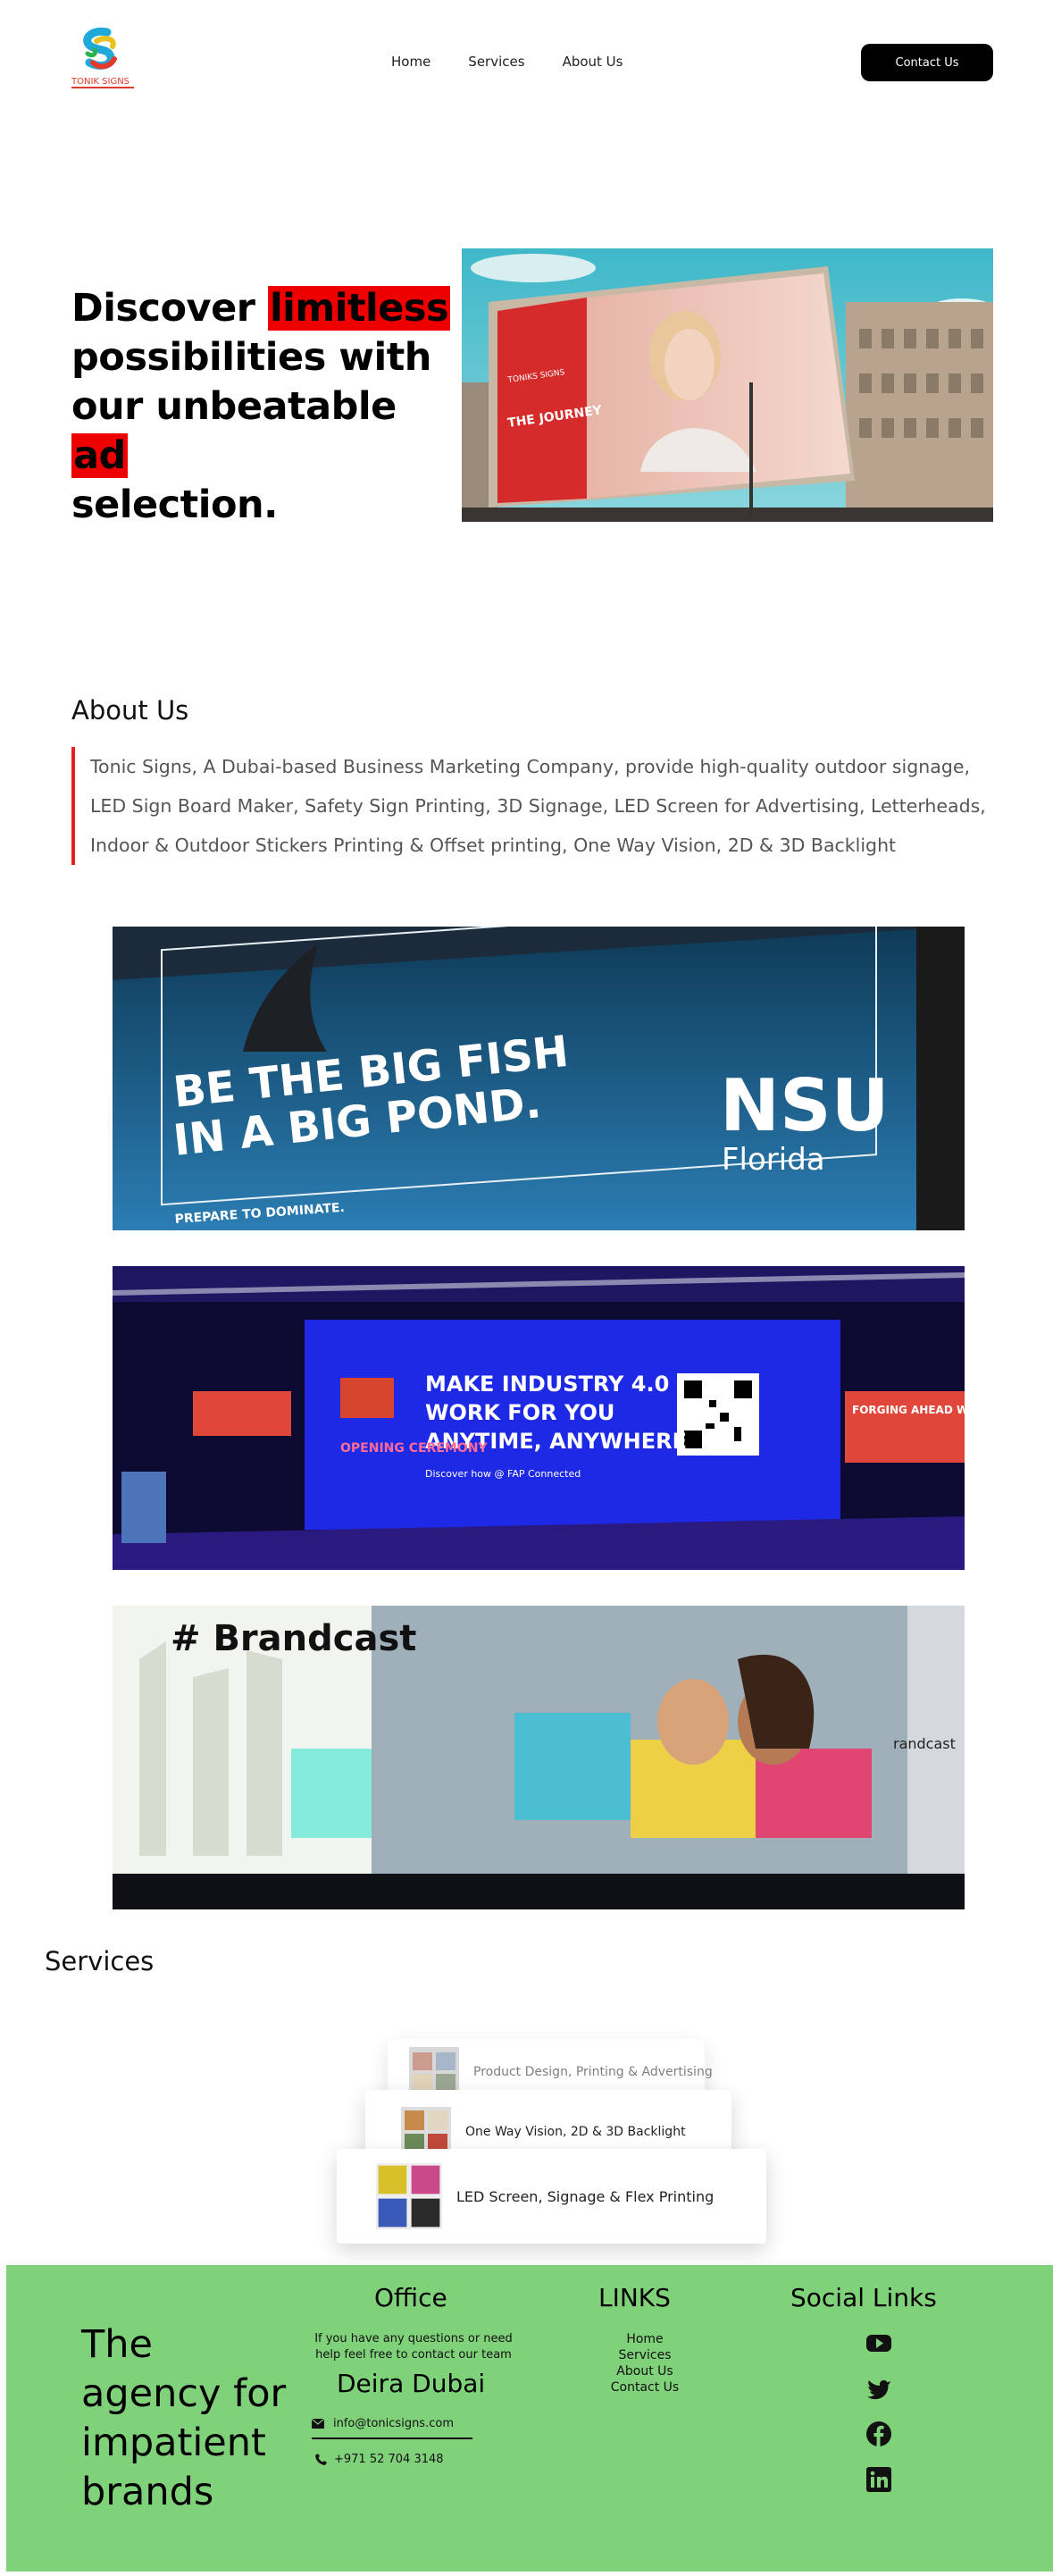 This screenshot has height=2576, width=1053. I want to click on hero-text-3: our unbeatable, so click(234, 406).